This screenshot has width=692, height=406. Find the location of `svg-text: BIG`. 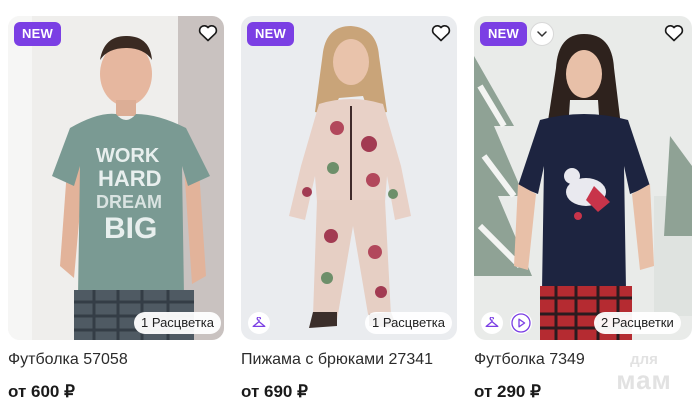

svg-text: BIG is located at coordinates (130, 228).